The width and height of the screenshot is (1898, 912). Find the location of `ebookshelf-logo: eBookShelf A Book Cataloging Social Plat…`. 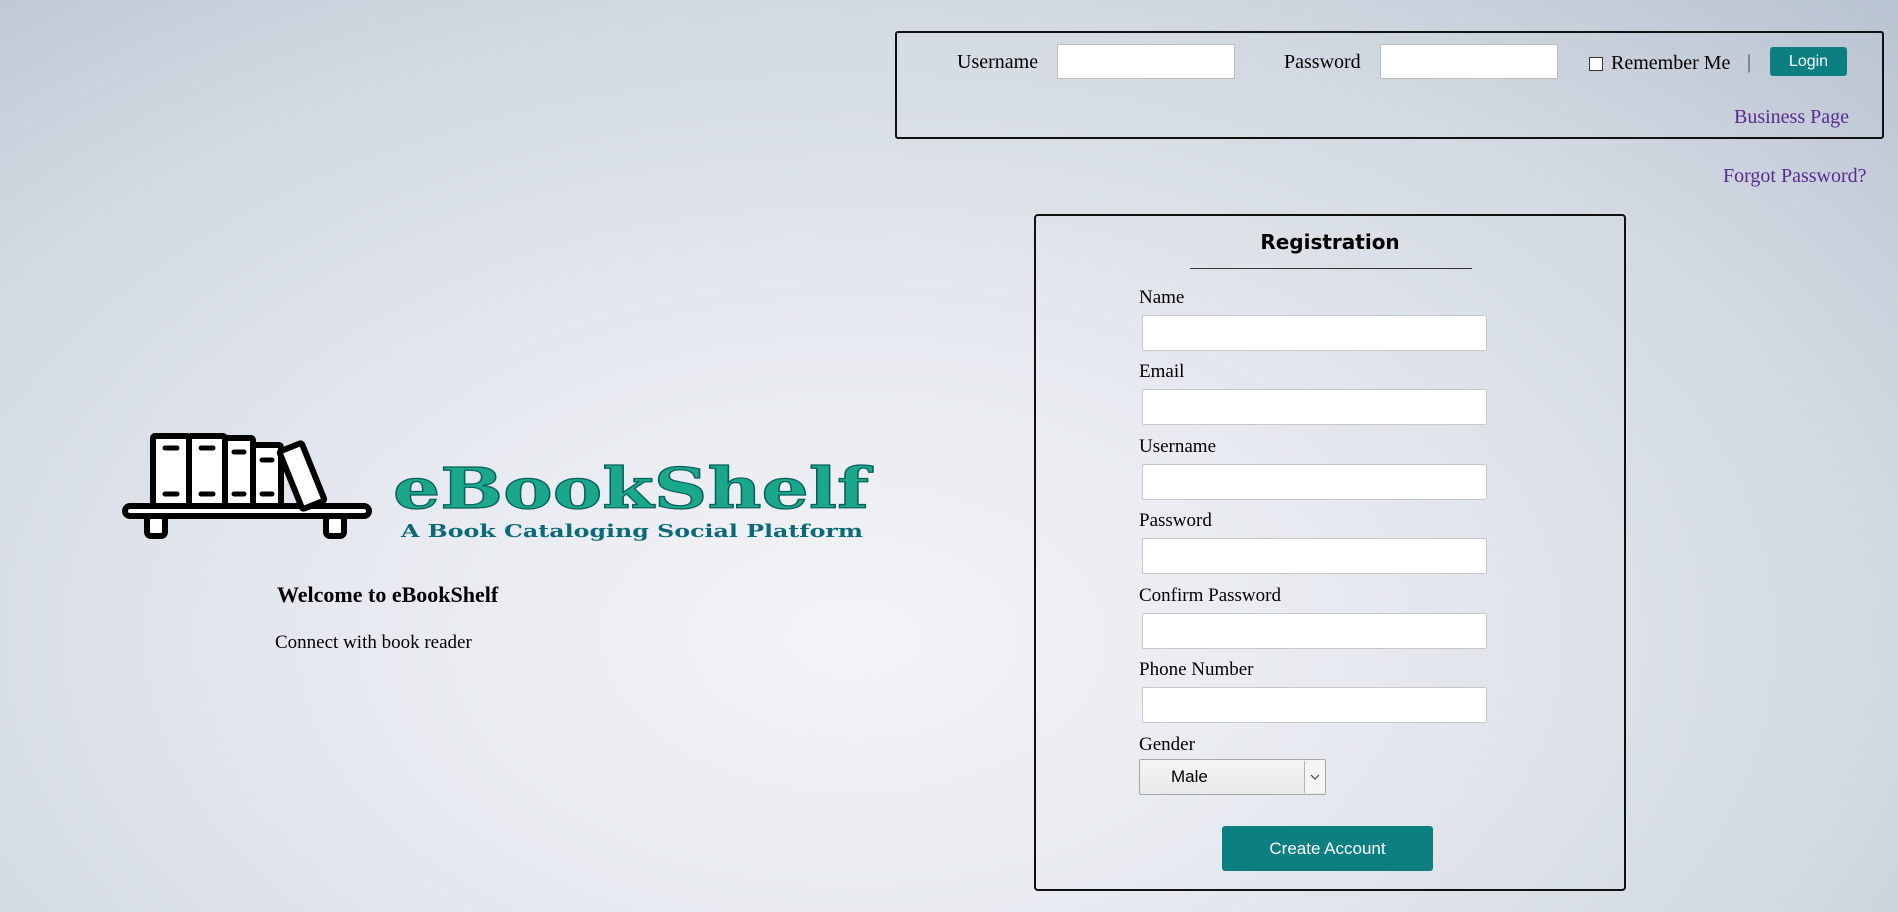

ebookshelf-logo: eBookShelf A Book Cataloging Social Plat… is located at coordinates (500, 488).